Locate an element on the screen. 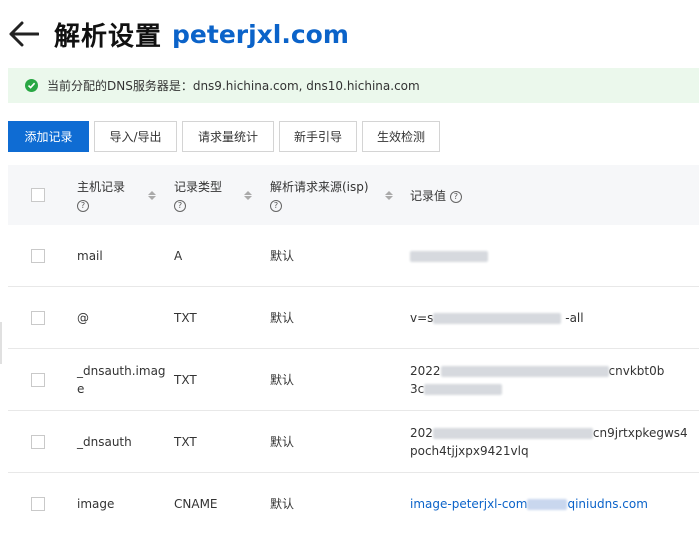 The image size is (699, 534). sort-host-icon is located at coordinates (152, 195).